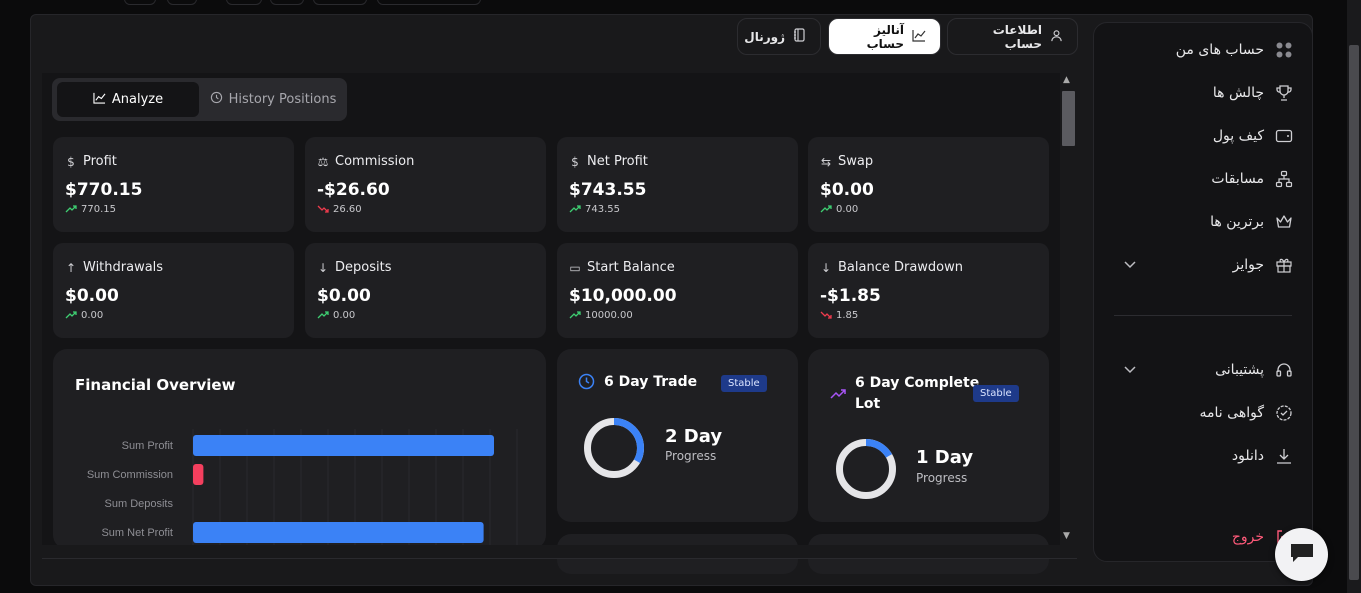 The height and width of the screenshot is (593, 1361). I want to click on sidebar-item-wallet: کیف پول, so click(1253, 136).